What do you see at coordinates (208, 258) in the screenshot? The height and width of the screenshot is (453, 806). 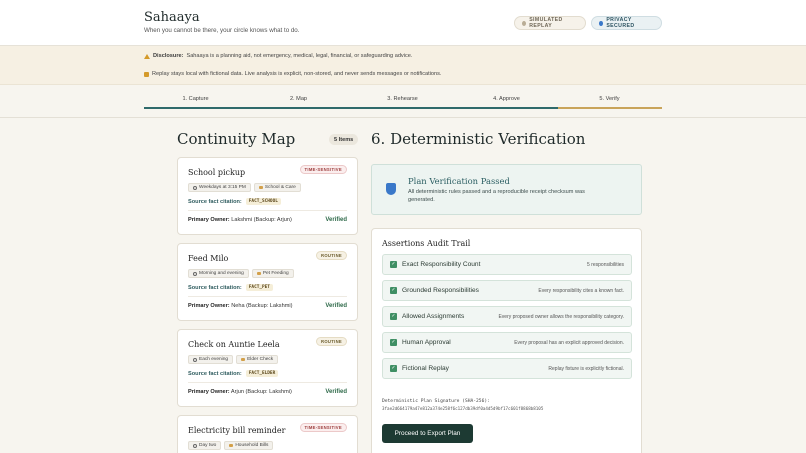 I see `card-title: Feed Milo` at bounding box center [208, 258].